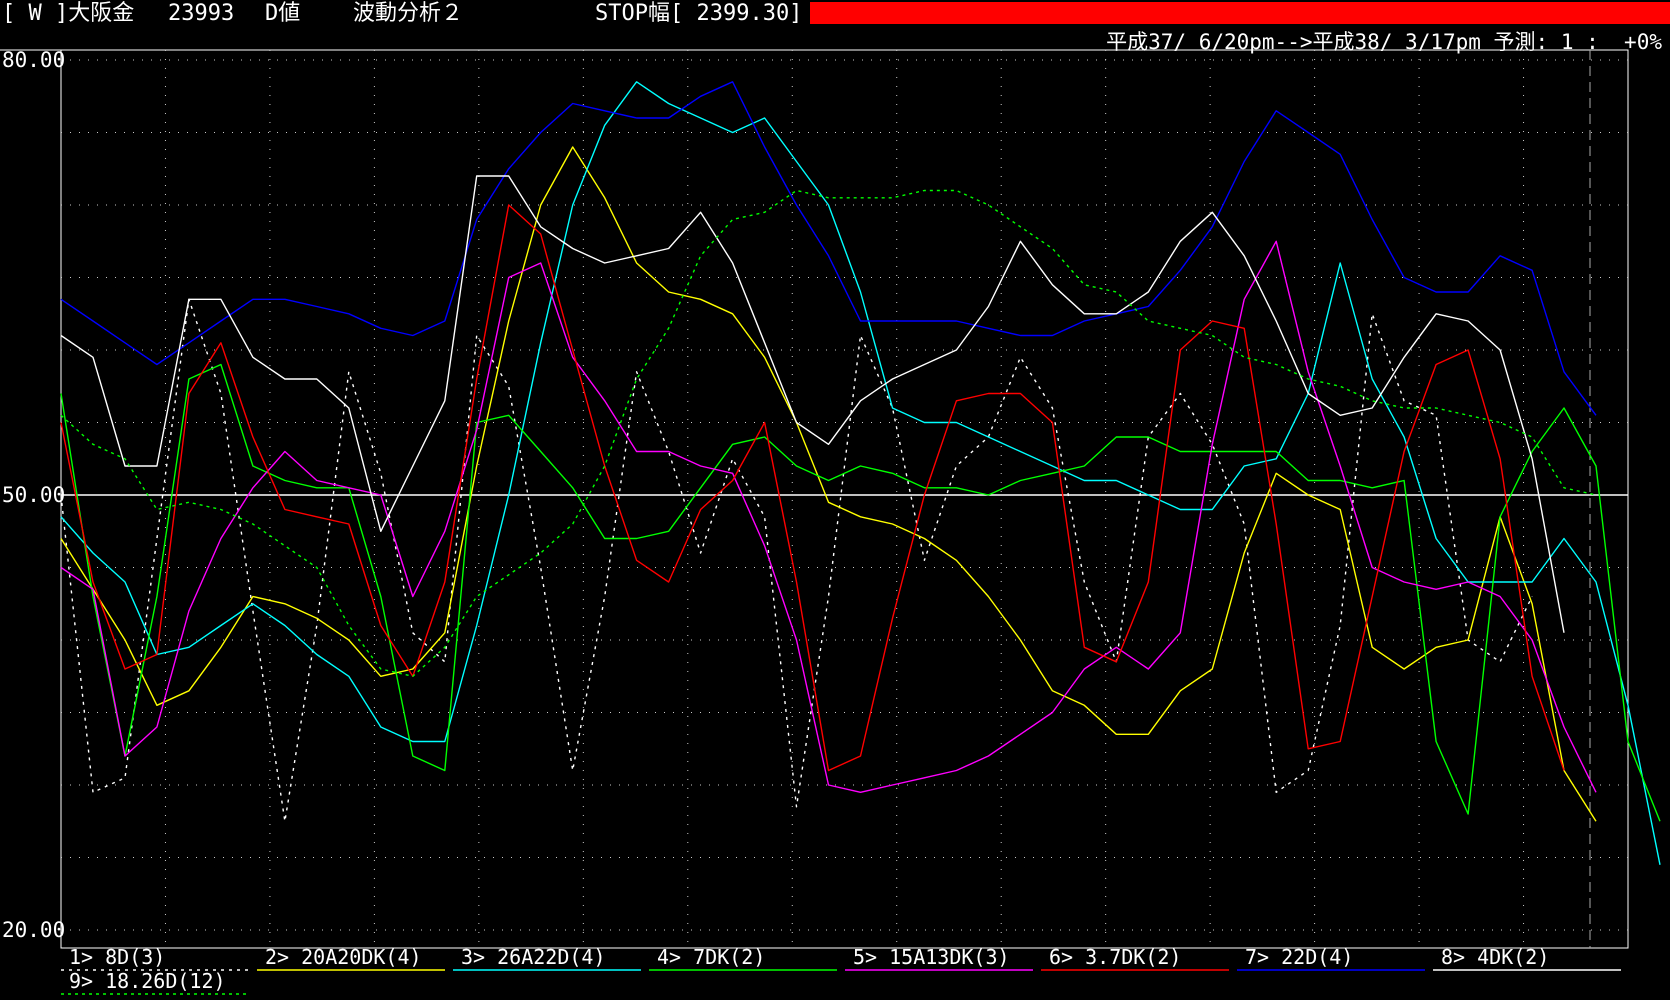 Image resolution: width=1670 pixels, height=1000 pixels. I want to click on legend-label-5: 5> 15A13DK(3), so click(931, 957).